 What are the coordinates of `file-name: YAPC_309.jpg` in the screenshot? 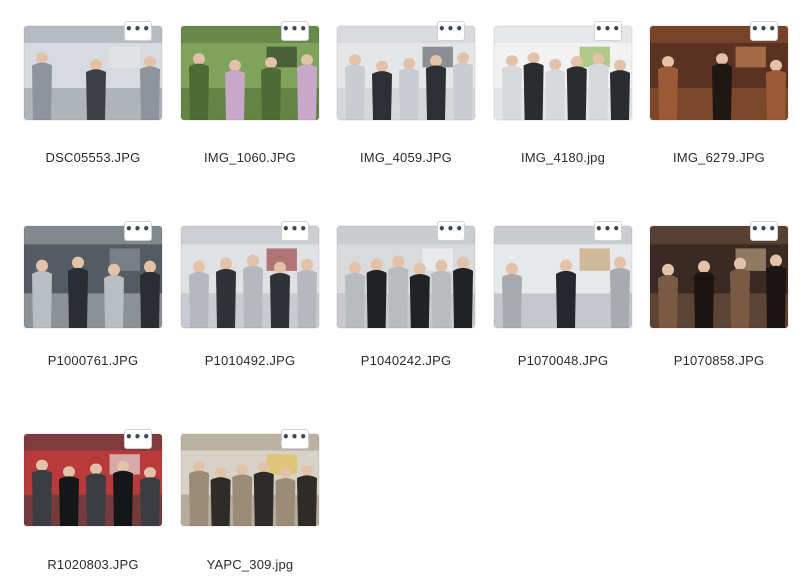 It's located at (250, 564).